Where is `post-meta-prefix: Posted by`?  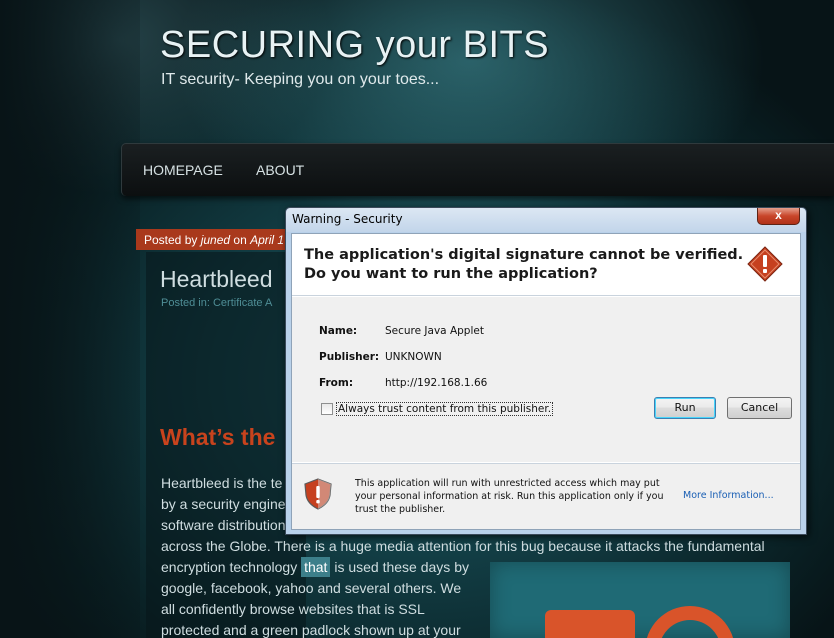 post-meta-prefix: Posted by is located at coordinates (172, 240).